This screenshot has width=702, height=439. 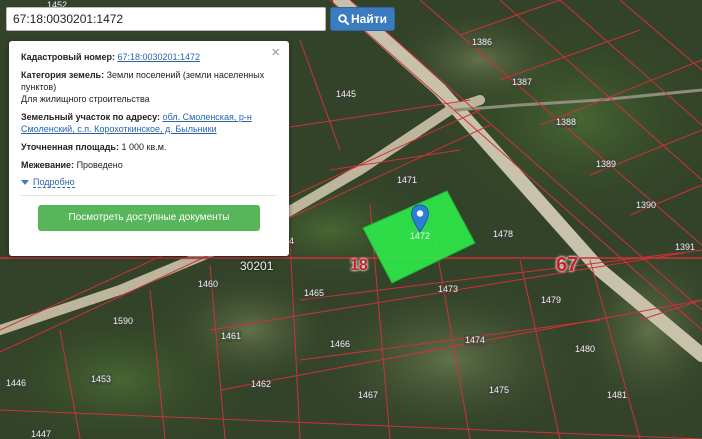 I want to click on search-icon, so click(x=343, y=19).